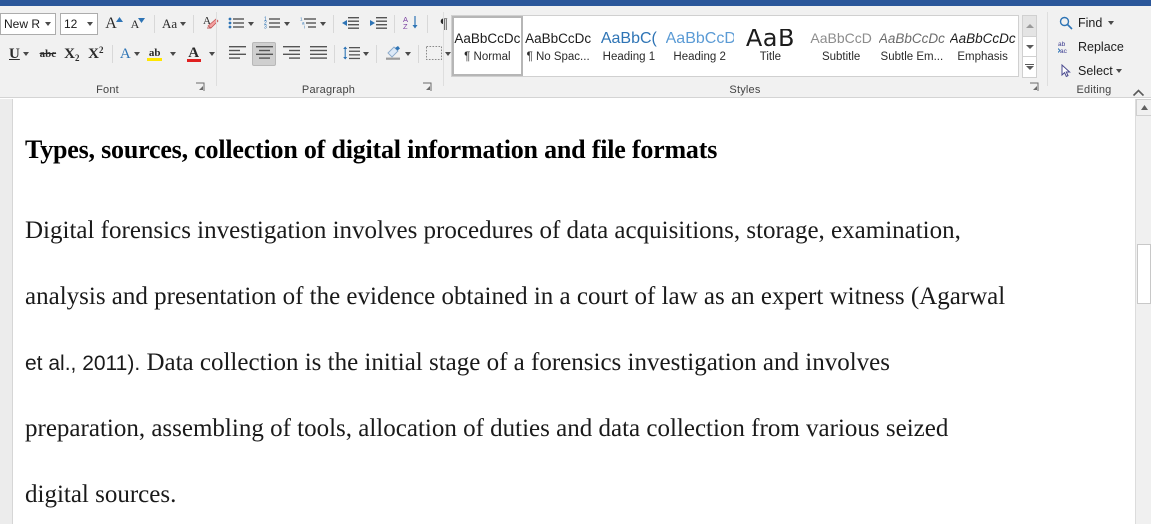  I want to click on align-left-icon, so click(237, 54).